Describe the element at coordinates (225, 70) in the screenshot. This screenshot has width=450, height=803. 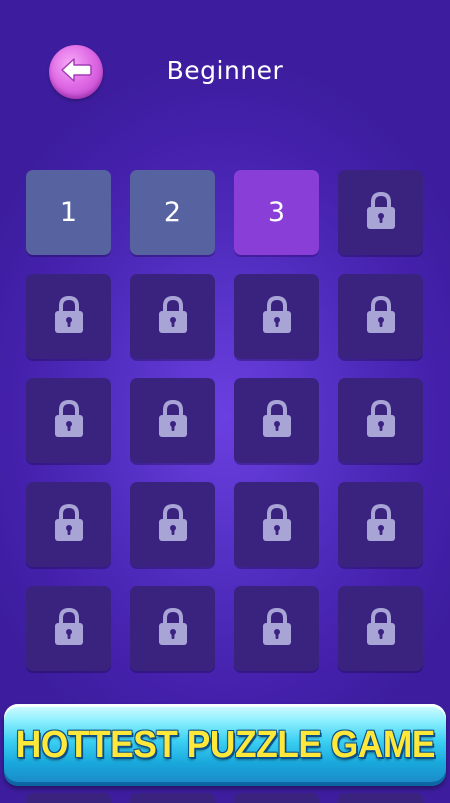
I see `page-title: Beginner` at that location.